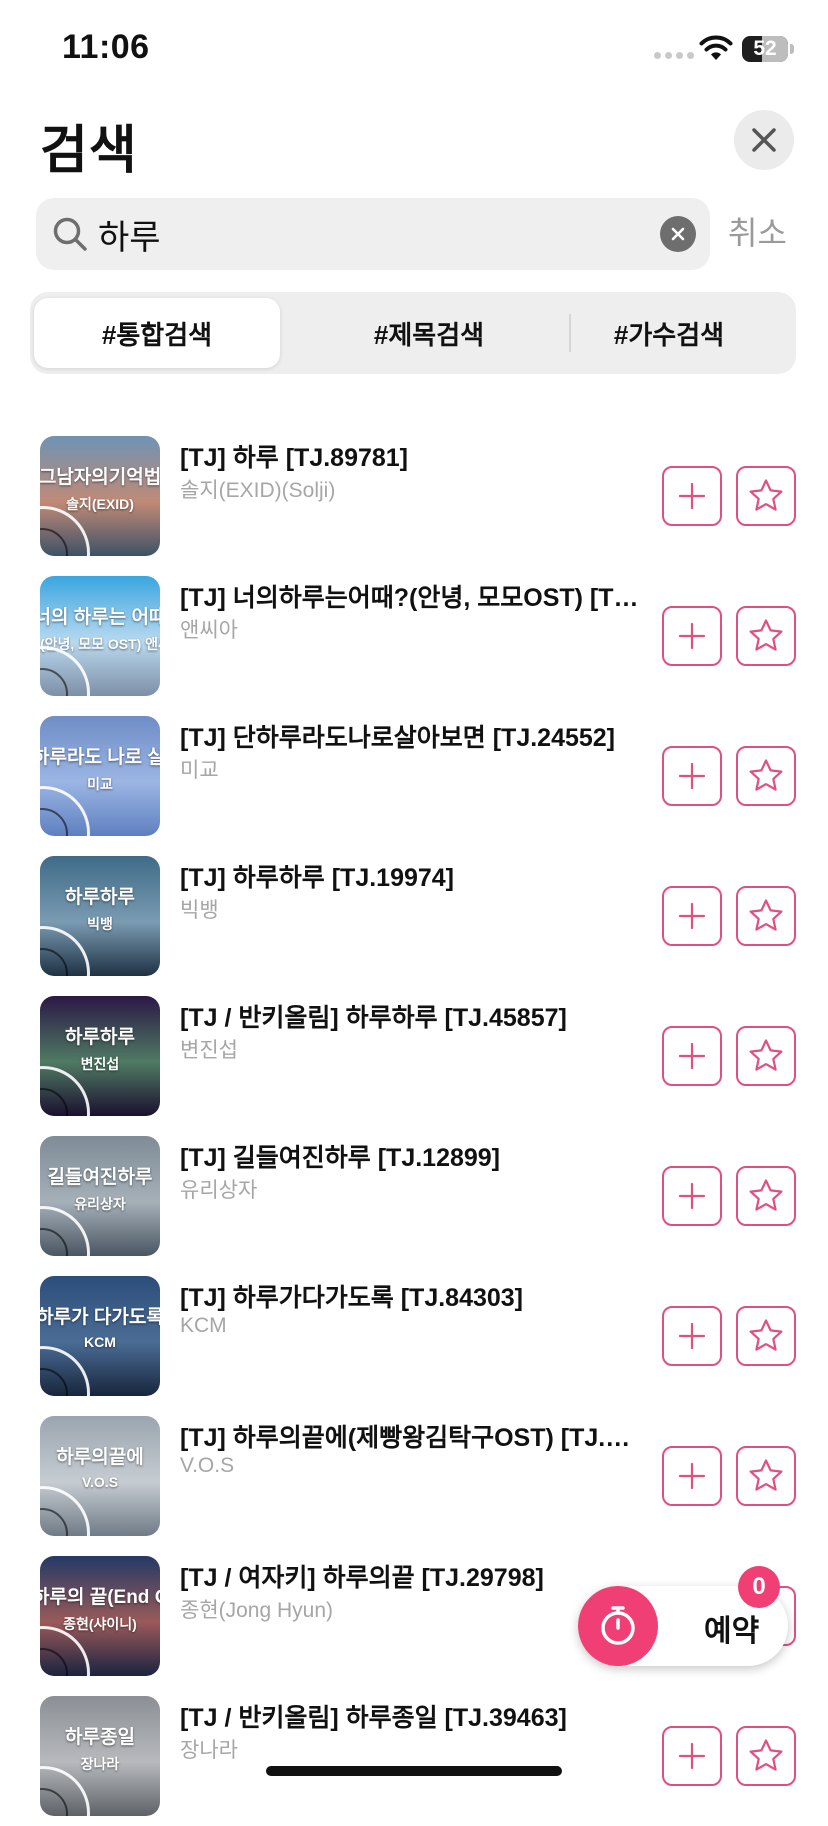 Image resolution: width=828 pixels, height=1826 pixels. What do you see at coordinates (765, 48) in the screenshot?
I see `battery-level: 52` at bounding box center [765, 48].